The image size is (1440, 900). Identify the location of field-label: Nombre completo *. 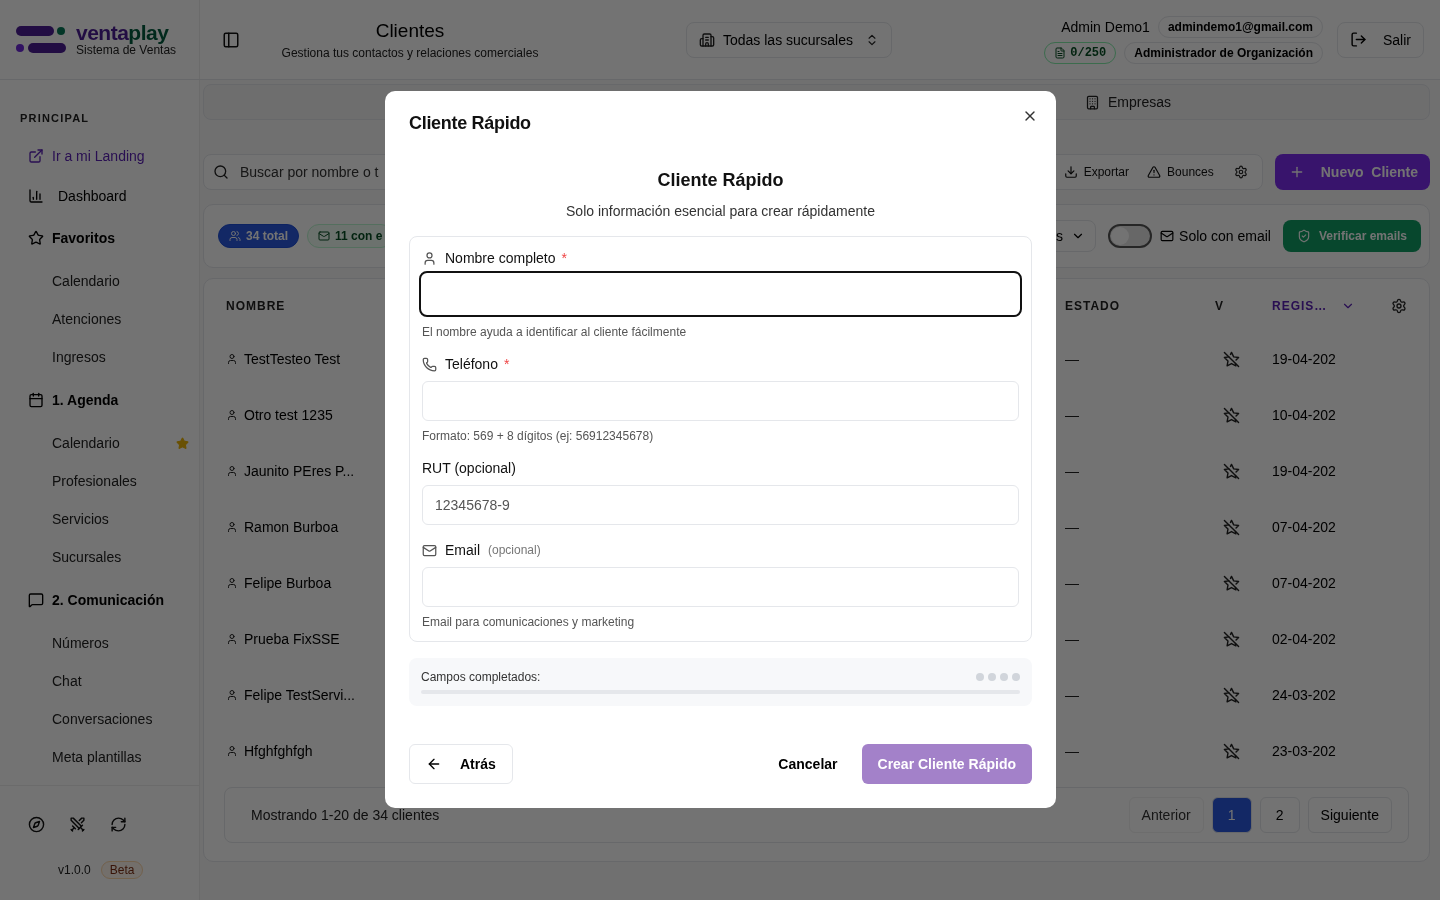
(720, 258).